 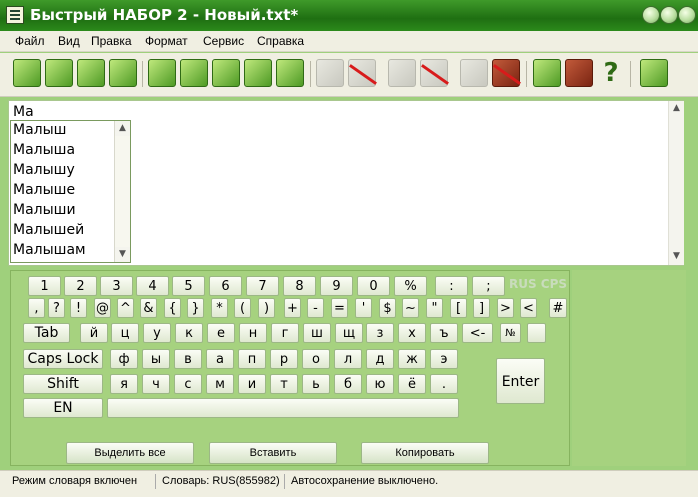 What do you see at coordinates (102, 308) in the screenshot?
I see `key: @` at bounding box center [102, 308].